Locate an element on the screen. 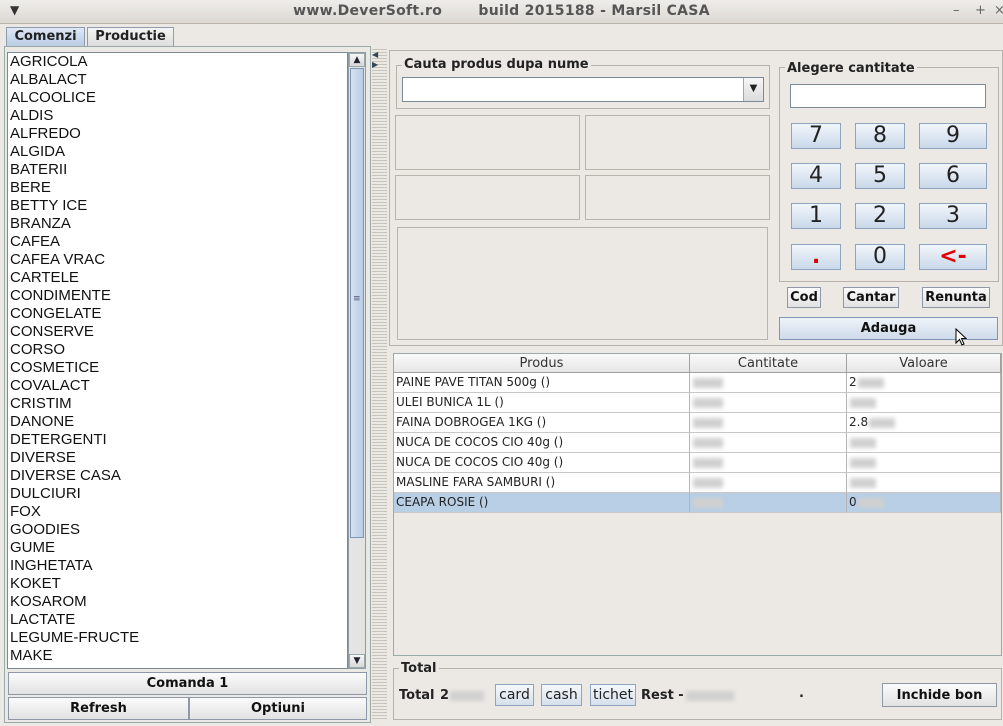 The height and width of the screenshot is (726, 1003). list-item: CARTELE is located at coordinates (177, 278).